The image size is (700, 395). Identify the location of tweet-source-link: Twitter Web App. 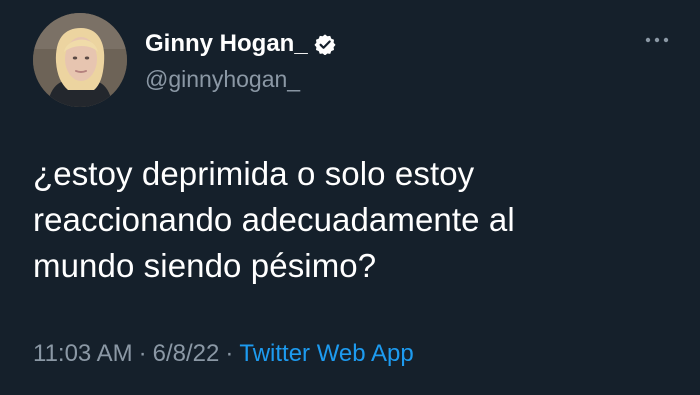
(326, 353).